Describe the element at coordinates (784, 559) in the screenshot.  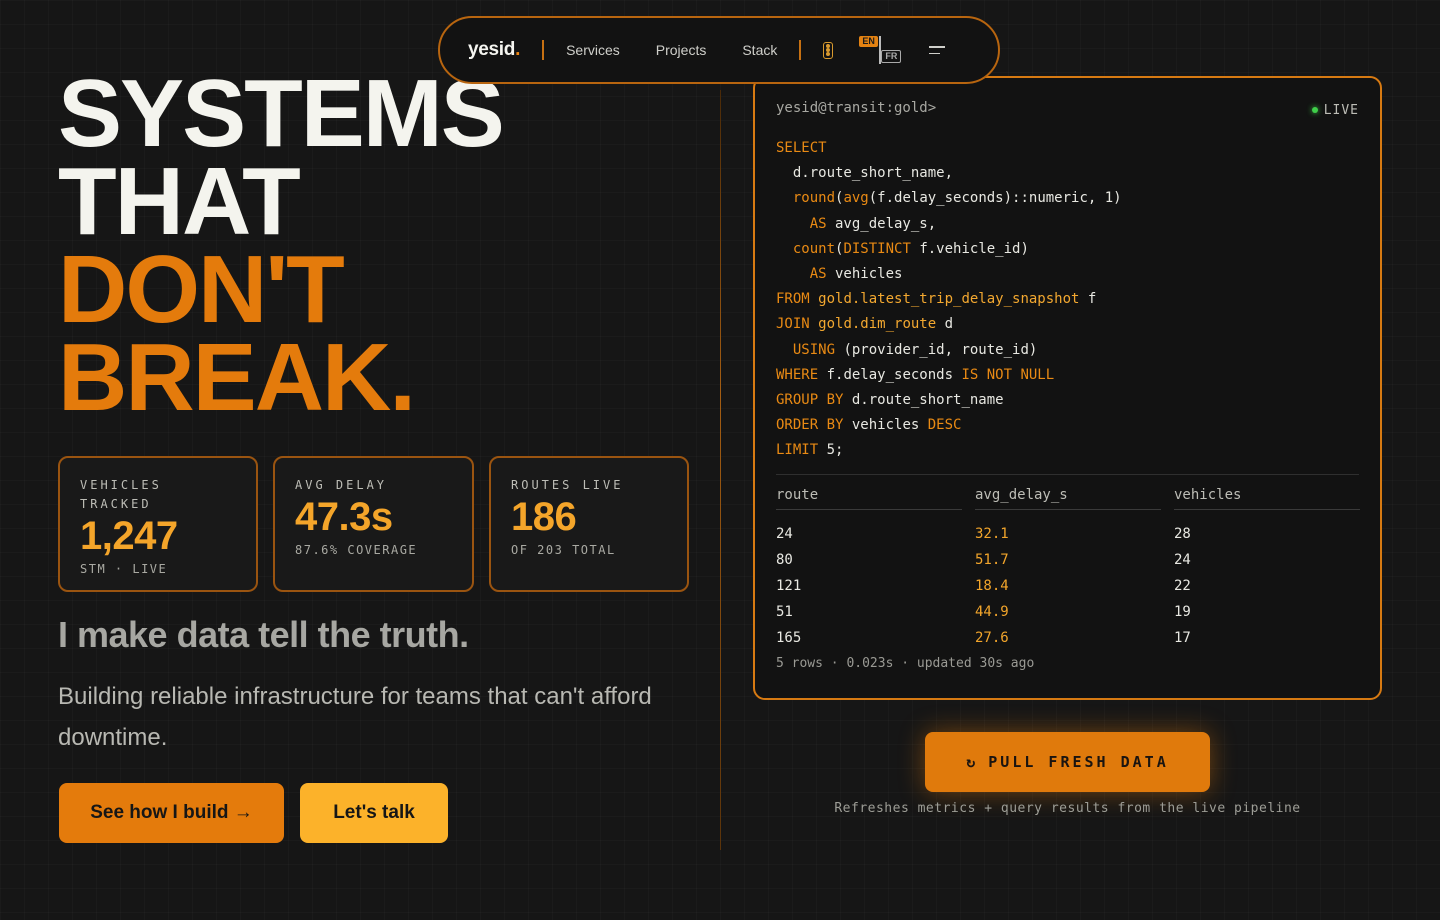
I see `cell-route: 80` at that location.